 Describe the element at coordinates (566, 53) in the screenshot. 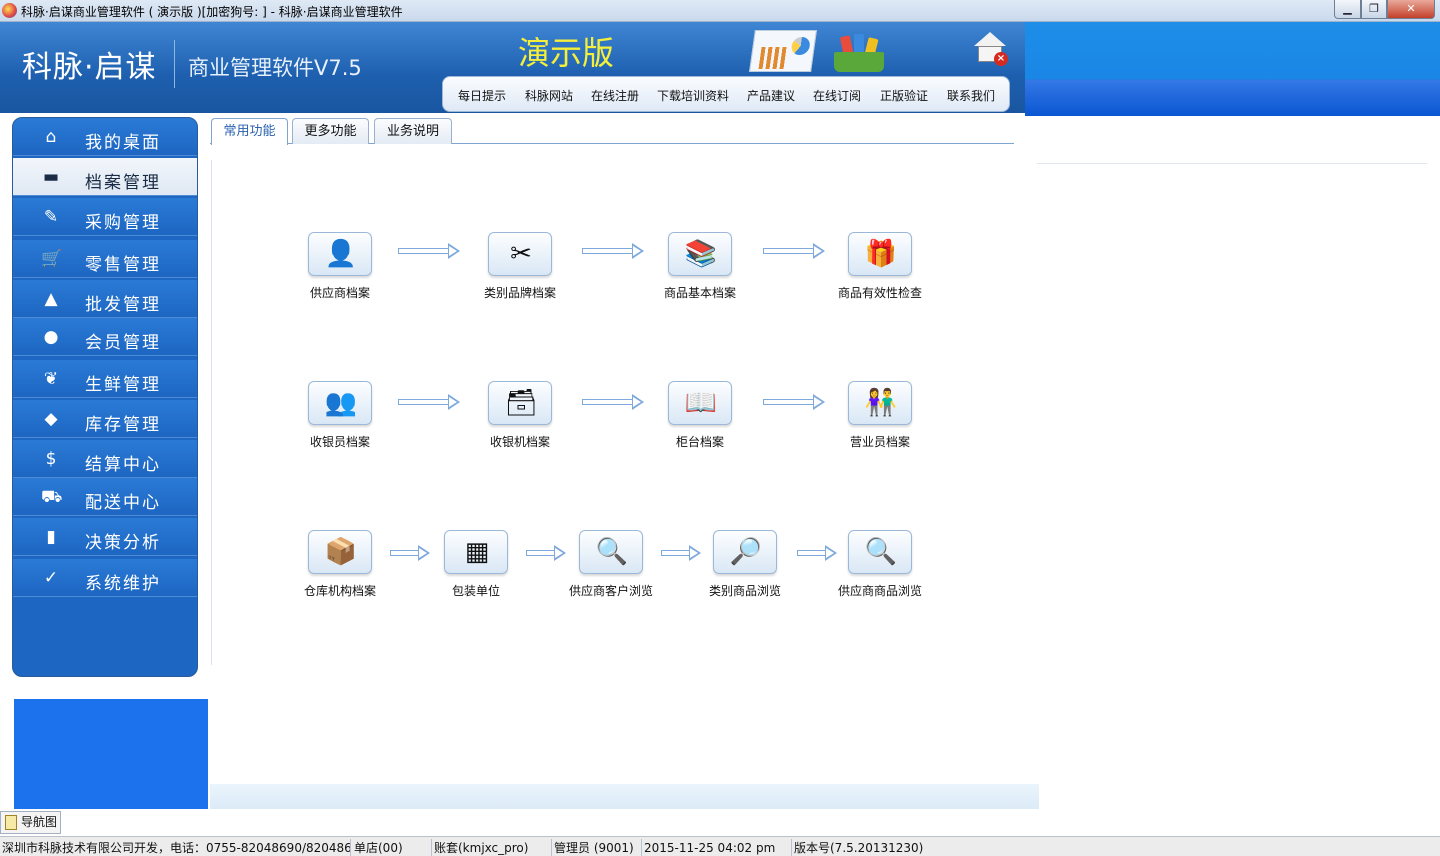

I see `demo-edition-label: 演示版` at that location.